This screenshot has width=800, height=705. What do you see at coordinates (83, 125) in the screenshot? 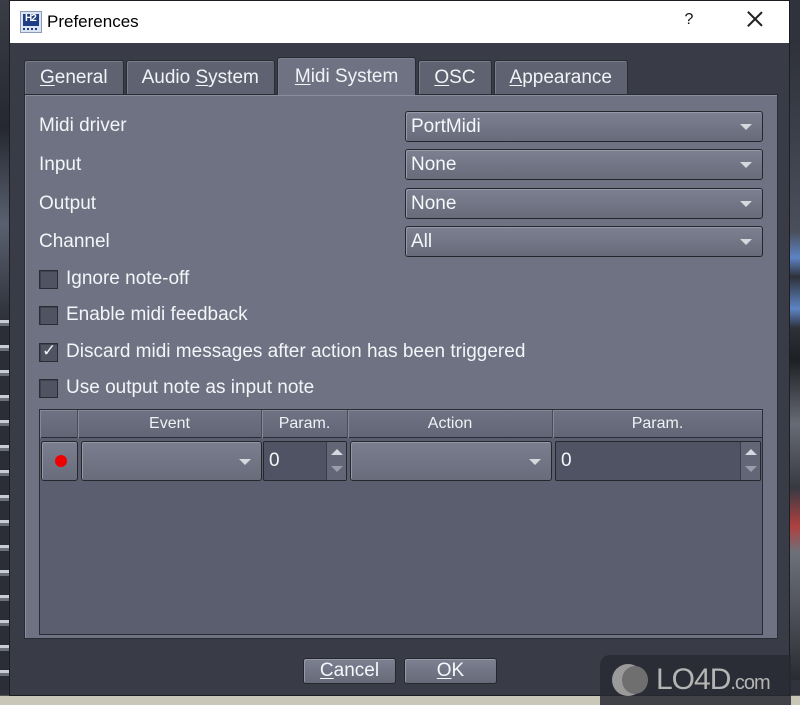
I see `midi-driver-label: Midi driver` at bounding box center [83, 125].